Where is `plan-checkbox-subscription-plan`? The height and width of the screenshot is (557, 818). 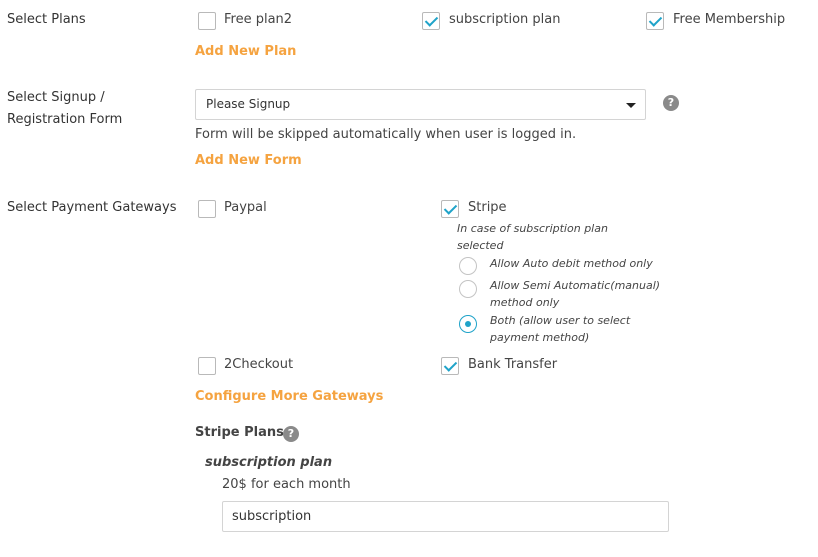
plan-checkbox-subscription-plan is located at coordinates (431, 21).